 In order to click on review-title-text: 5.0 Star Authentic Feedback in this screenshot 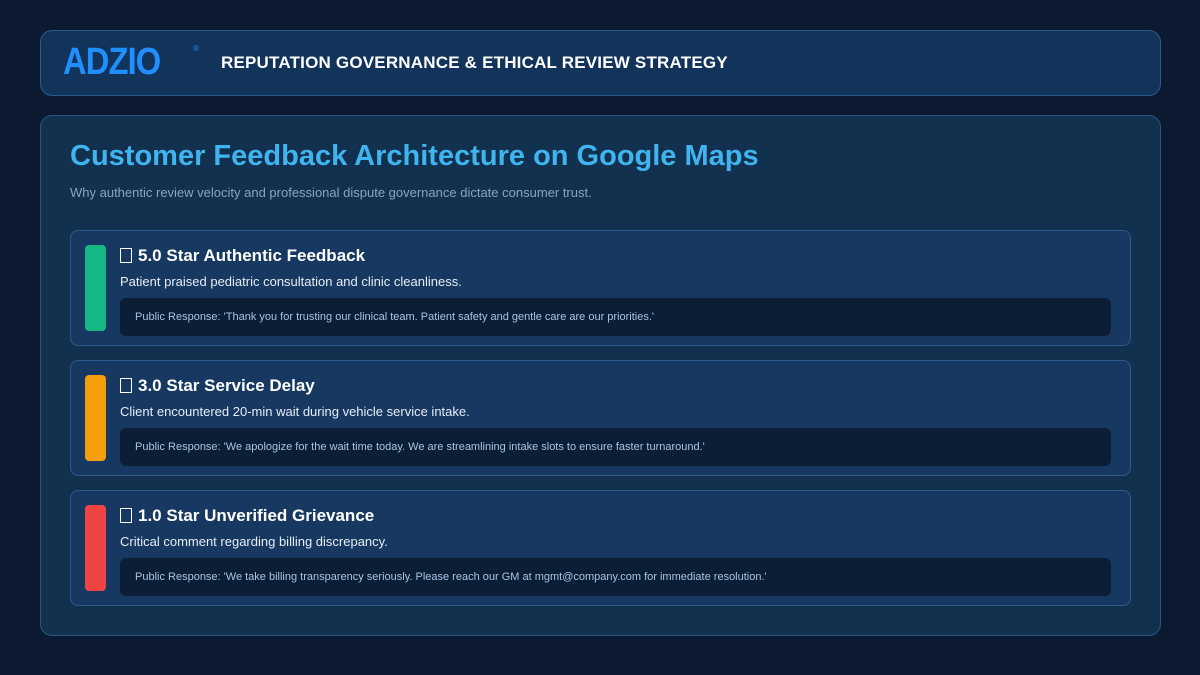, I will do `click(252, 255)`.